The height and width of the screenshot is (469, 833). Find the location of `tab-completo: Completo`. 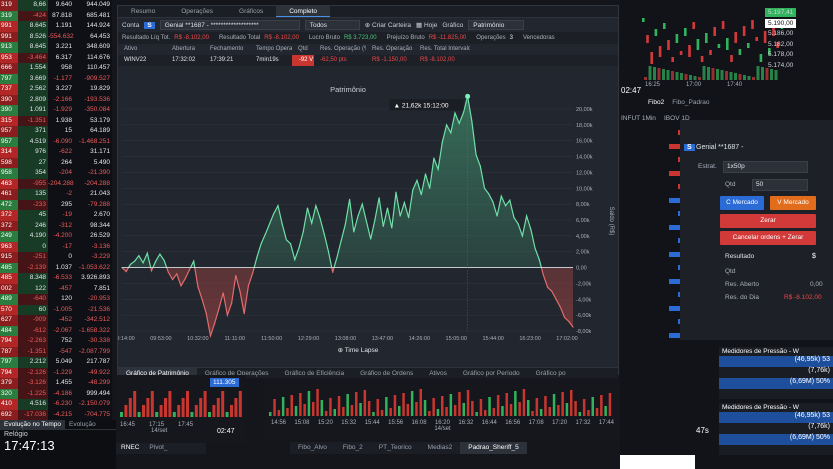

tab-completo: Completo is located at coordinates (303, 11).